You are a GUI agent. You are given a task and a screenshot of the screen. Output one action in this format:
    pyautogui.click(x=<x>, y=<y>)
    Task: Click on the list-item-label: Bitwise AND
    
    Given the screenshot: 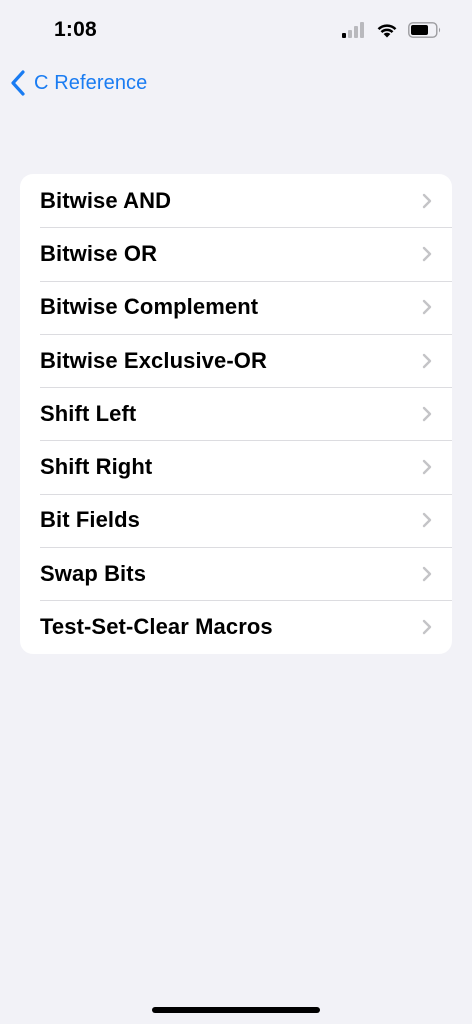 What is the action you would take?
    pyautogui.click(x=106, y=200)
    